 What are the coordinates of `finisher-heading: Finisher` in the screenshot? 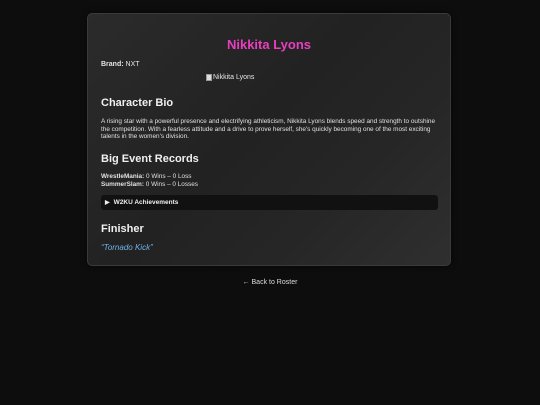 It's located at (122, 229).